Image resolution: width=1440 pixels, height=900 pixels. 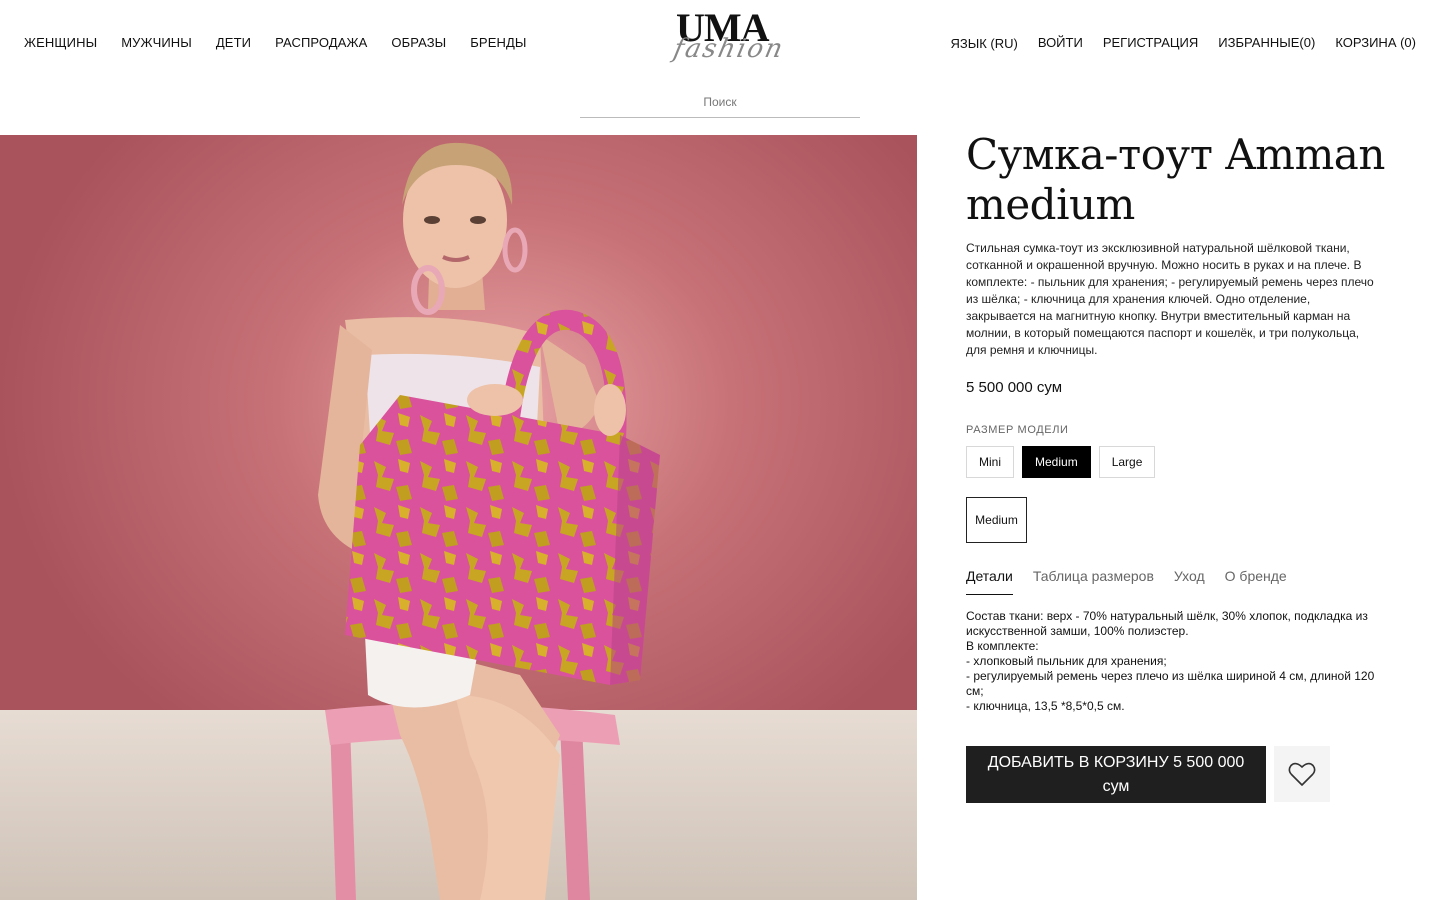 What do you see at coordinates (1266, 43) in the screenshot?
I see `favorites-link: ИЗБРАННЫЕ(0)` at bounding box center [1266, 43].